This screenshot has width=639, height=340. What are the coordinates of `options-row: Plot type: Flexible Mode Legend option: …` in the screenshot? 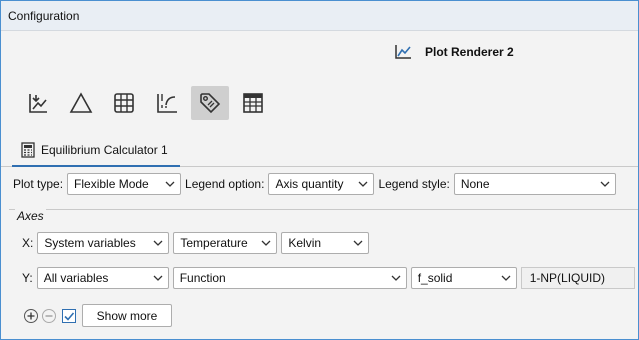 It's located at (314, 184).